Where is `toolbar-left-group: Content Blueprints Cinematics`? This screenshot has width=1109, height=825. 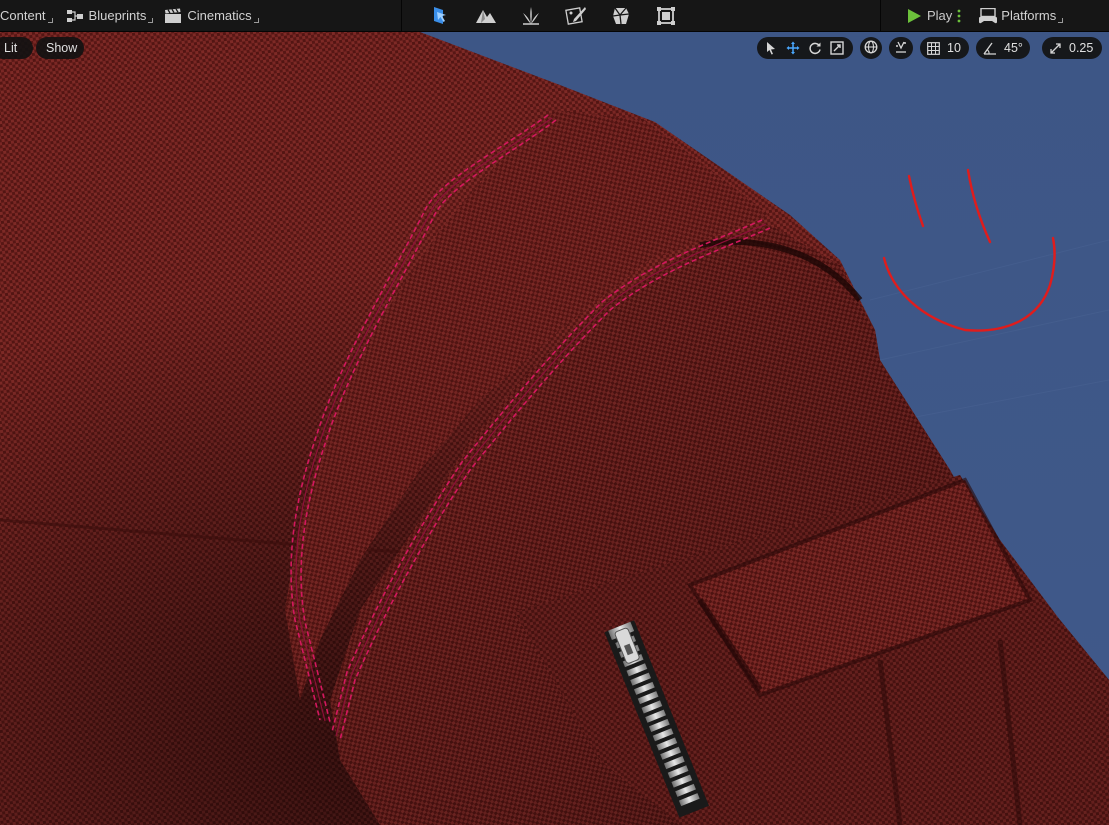
toolbar-left-group: Content Blueprints Cinematics is located at coordinates (130, 15).